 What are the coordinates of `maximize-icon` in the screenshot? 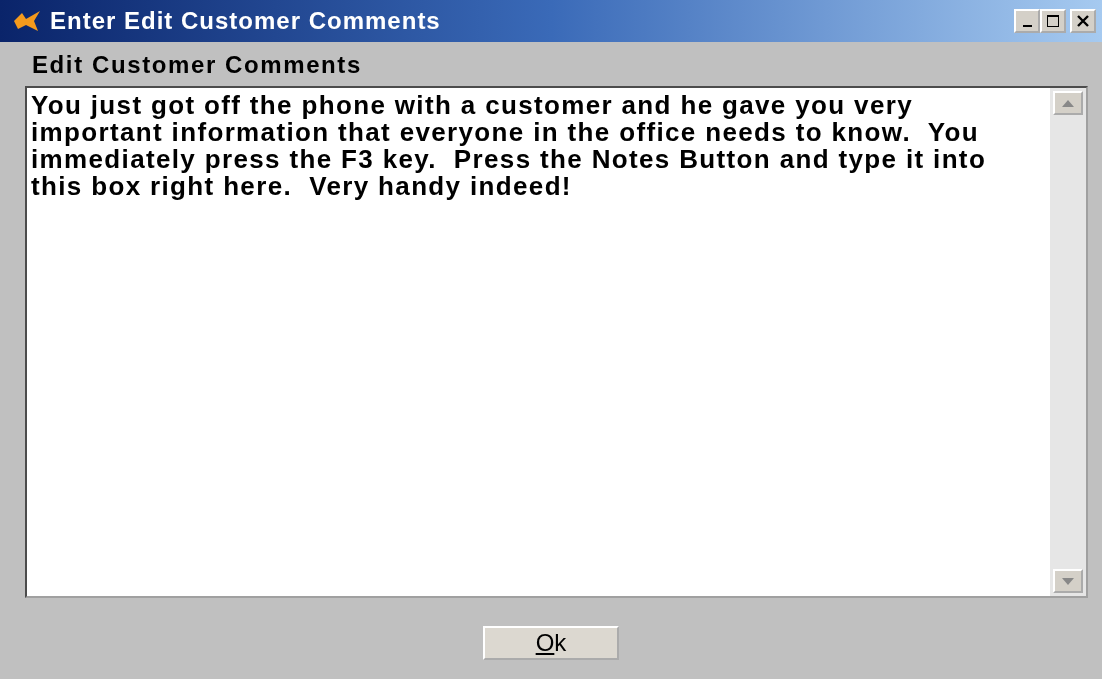 It's located at (1053, 21).